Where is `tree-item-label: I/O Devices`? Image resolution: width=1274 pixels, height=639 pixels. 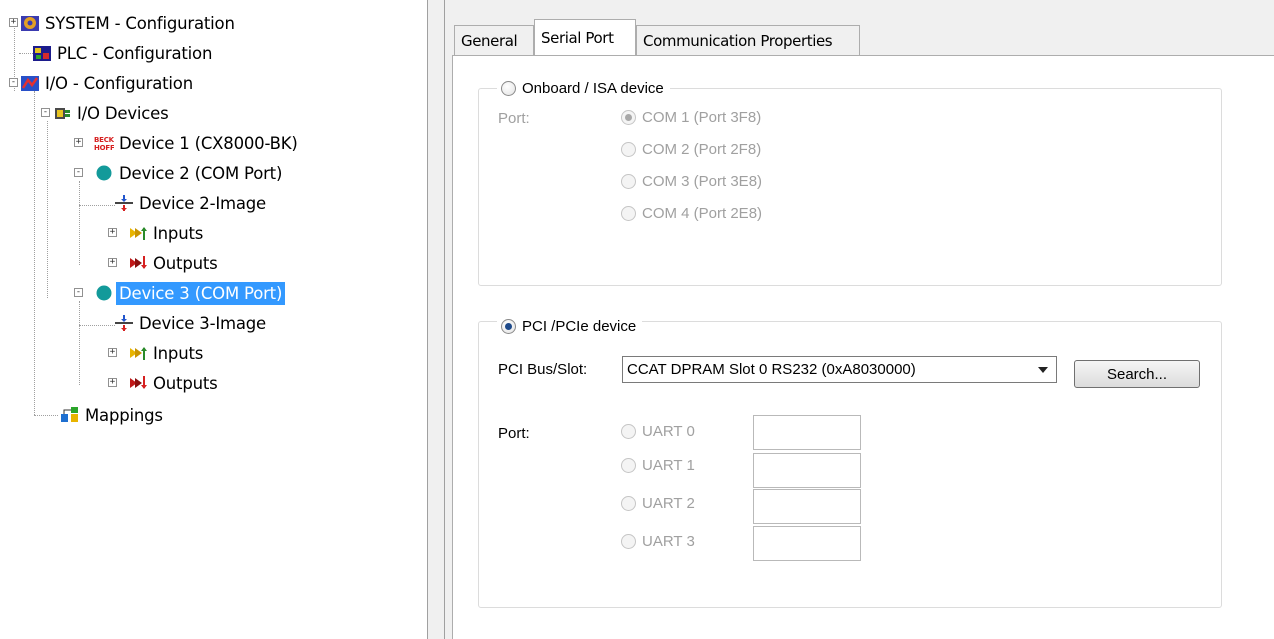 tree-item-label: I/O Devices is located at coordinates (123, 113).